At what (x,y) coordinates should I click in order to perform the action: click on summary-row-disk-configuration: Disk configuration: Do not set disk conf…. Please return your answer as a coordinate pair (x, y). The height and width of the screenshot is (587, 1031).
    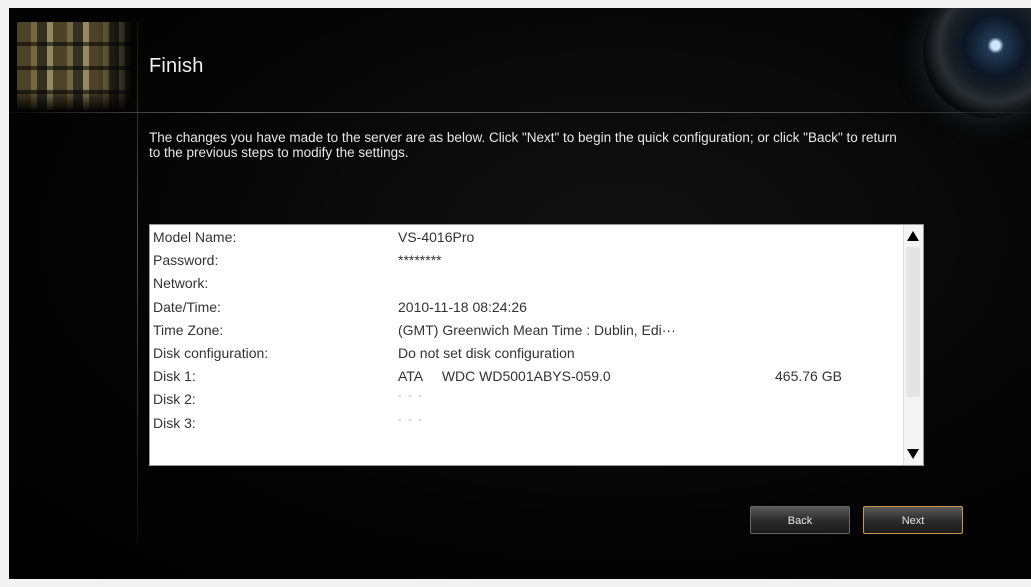
    Looking at the image, I should click on (526, 352).